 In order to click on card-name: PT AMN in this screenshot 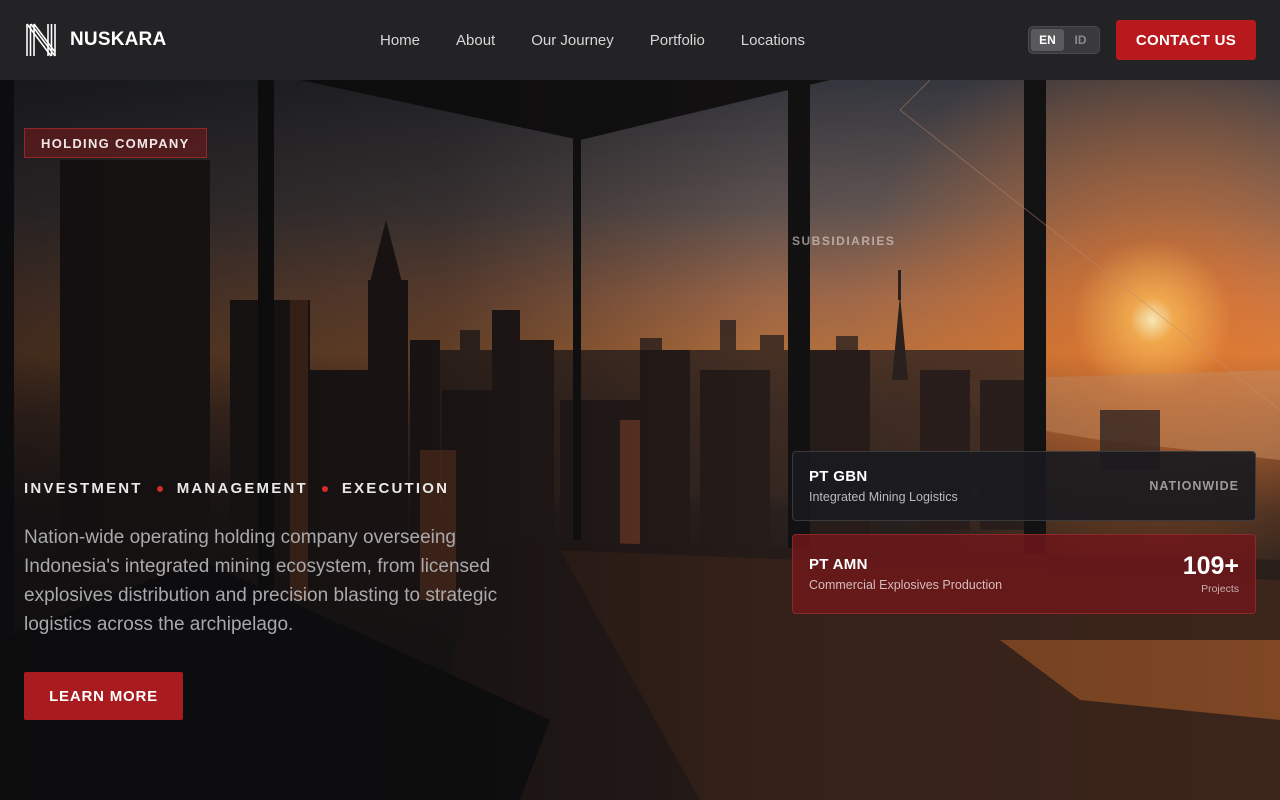, I will do `click(838, 564)`.